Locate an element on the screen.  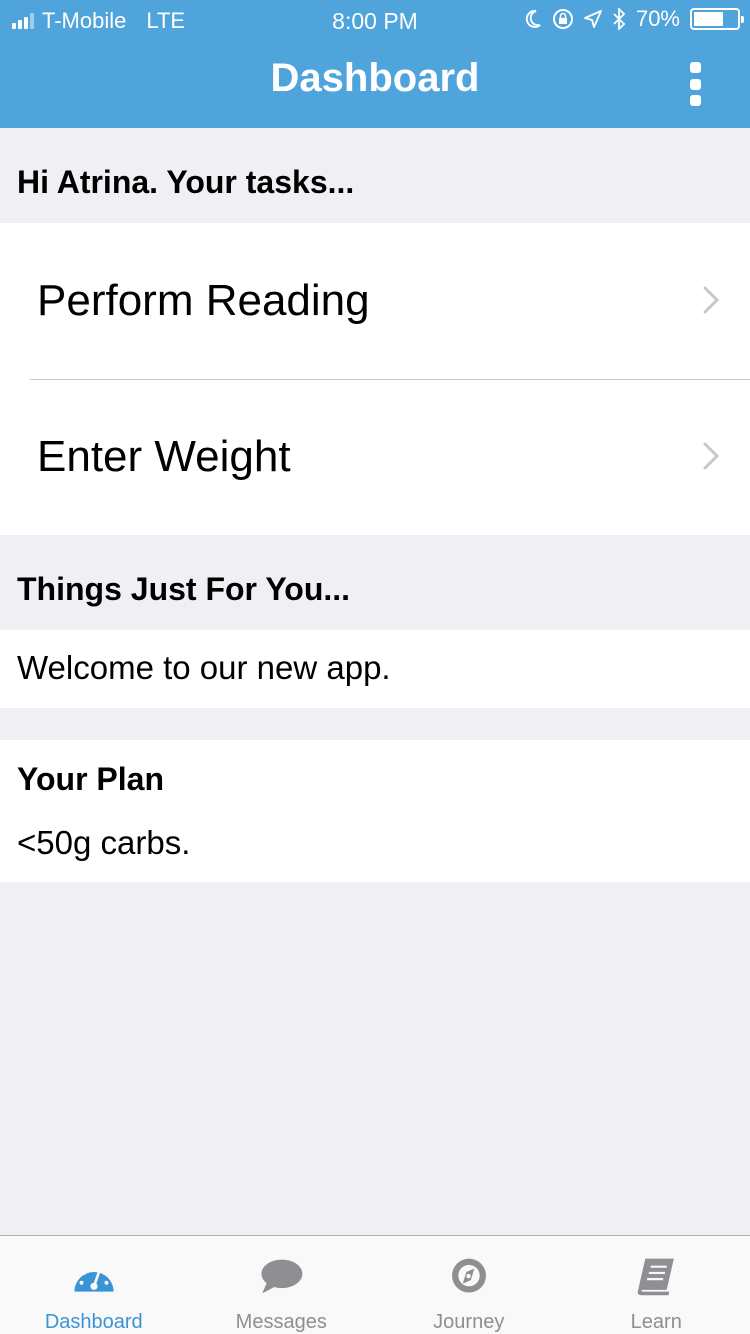
rotation-lock-icon is located at coordinates (562, 19).